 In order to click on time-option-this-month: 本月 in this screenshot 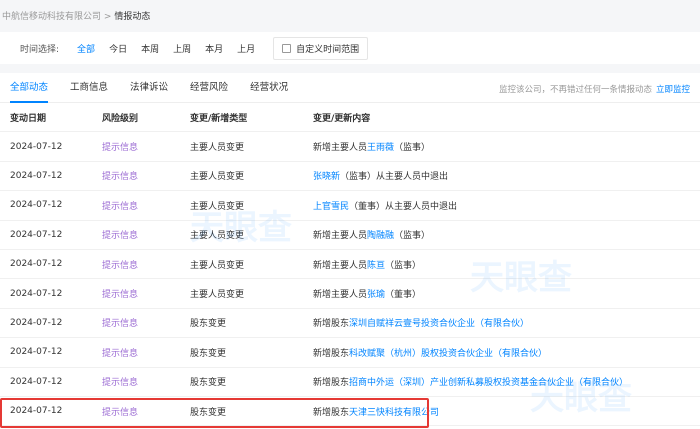, I will do `click(214, 48)`.